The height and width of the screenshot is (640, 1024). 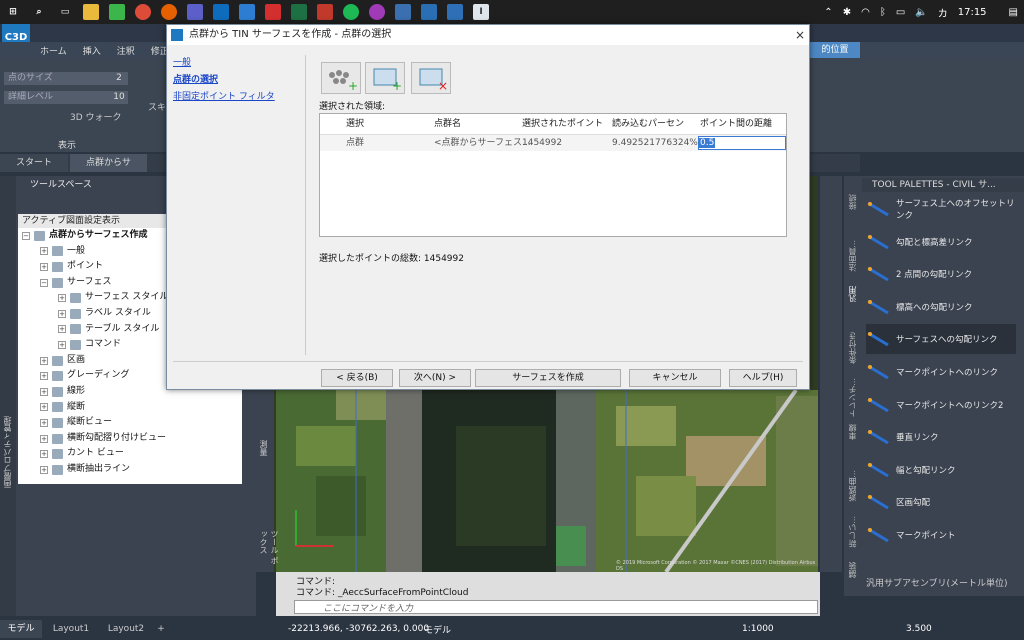 What do you see at coordinates (556, 607) in the screenshot?
I see `command-input: ここにコマンドを入力` at bounding box center [556, 607].